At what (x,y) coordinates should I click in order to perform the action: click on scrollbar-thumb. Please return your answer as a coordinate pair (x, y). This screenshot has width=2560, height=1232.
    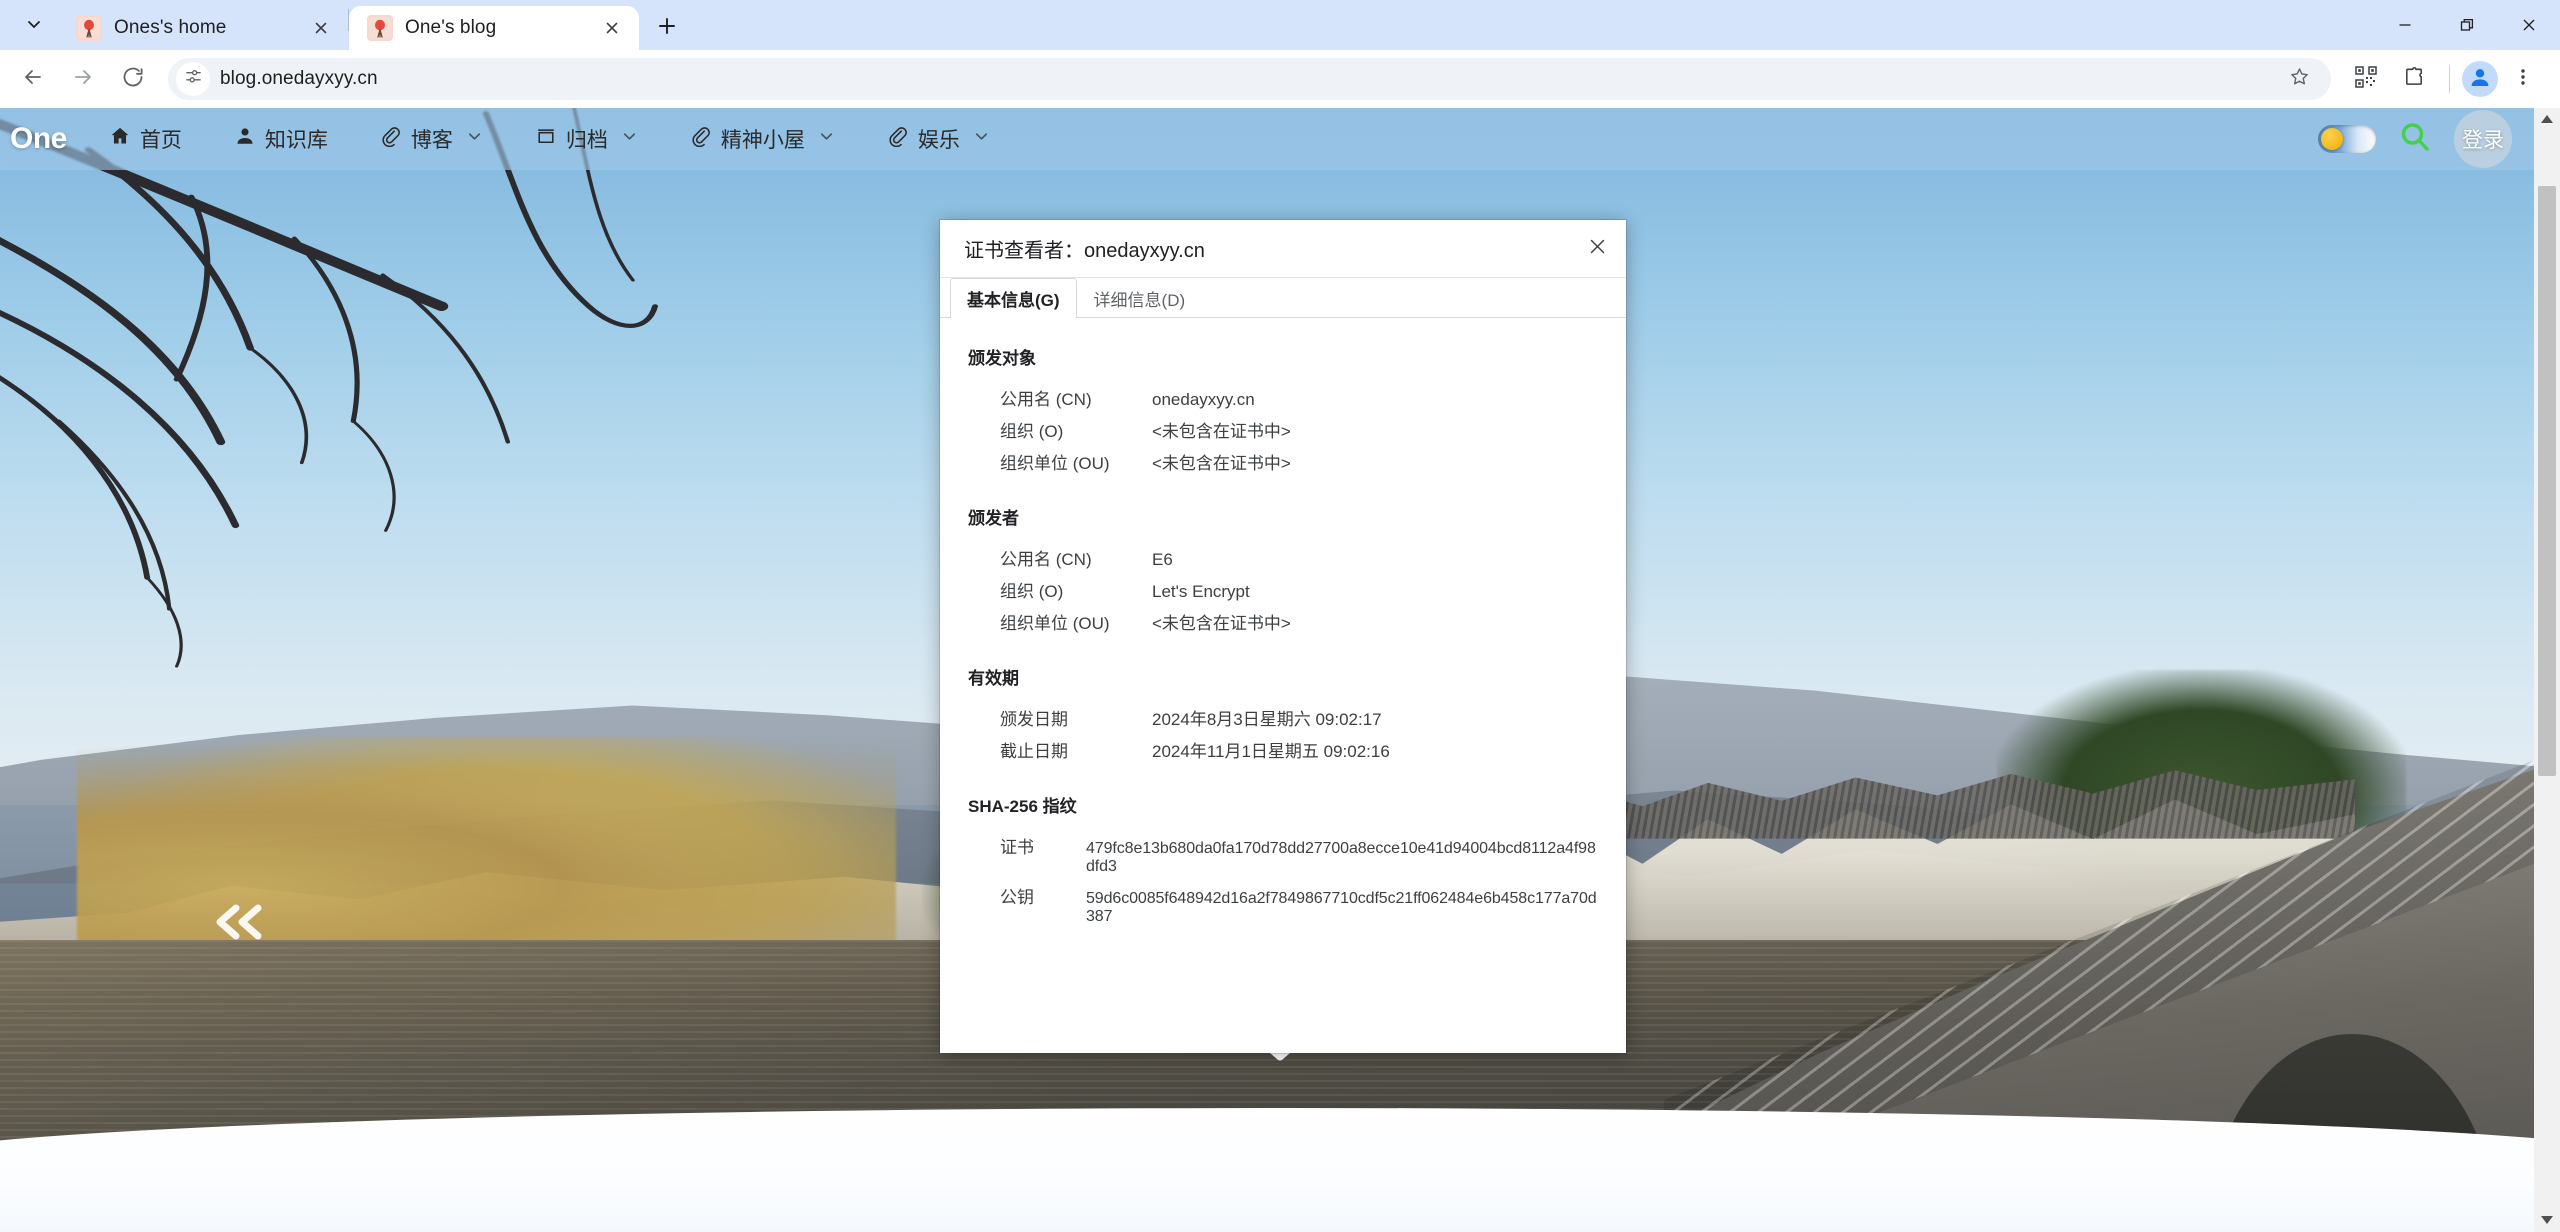
    Looking at the image, I should click on (2547, 481).